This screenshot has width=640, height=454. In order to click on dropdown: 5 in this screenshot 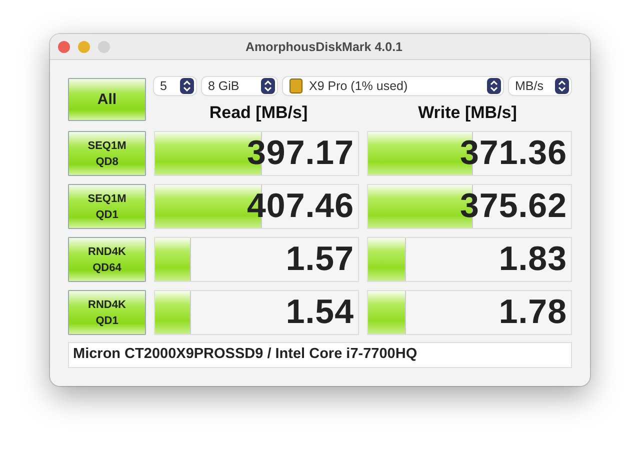, I will do `click(175, 86)`.